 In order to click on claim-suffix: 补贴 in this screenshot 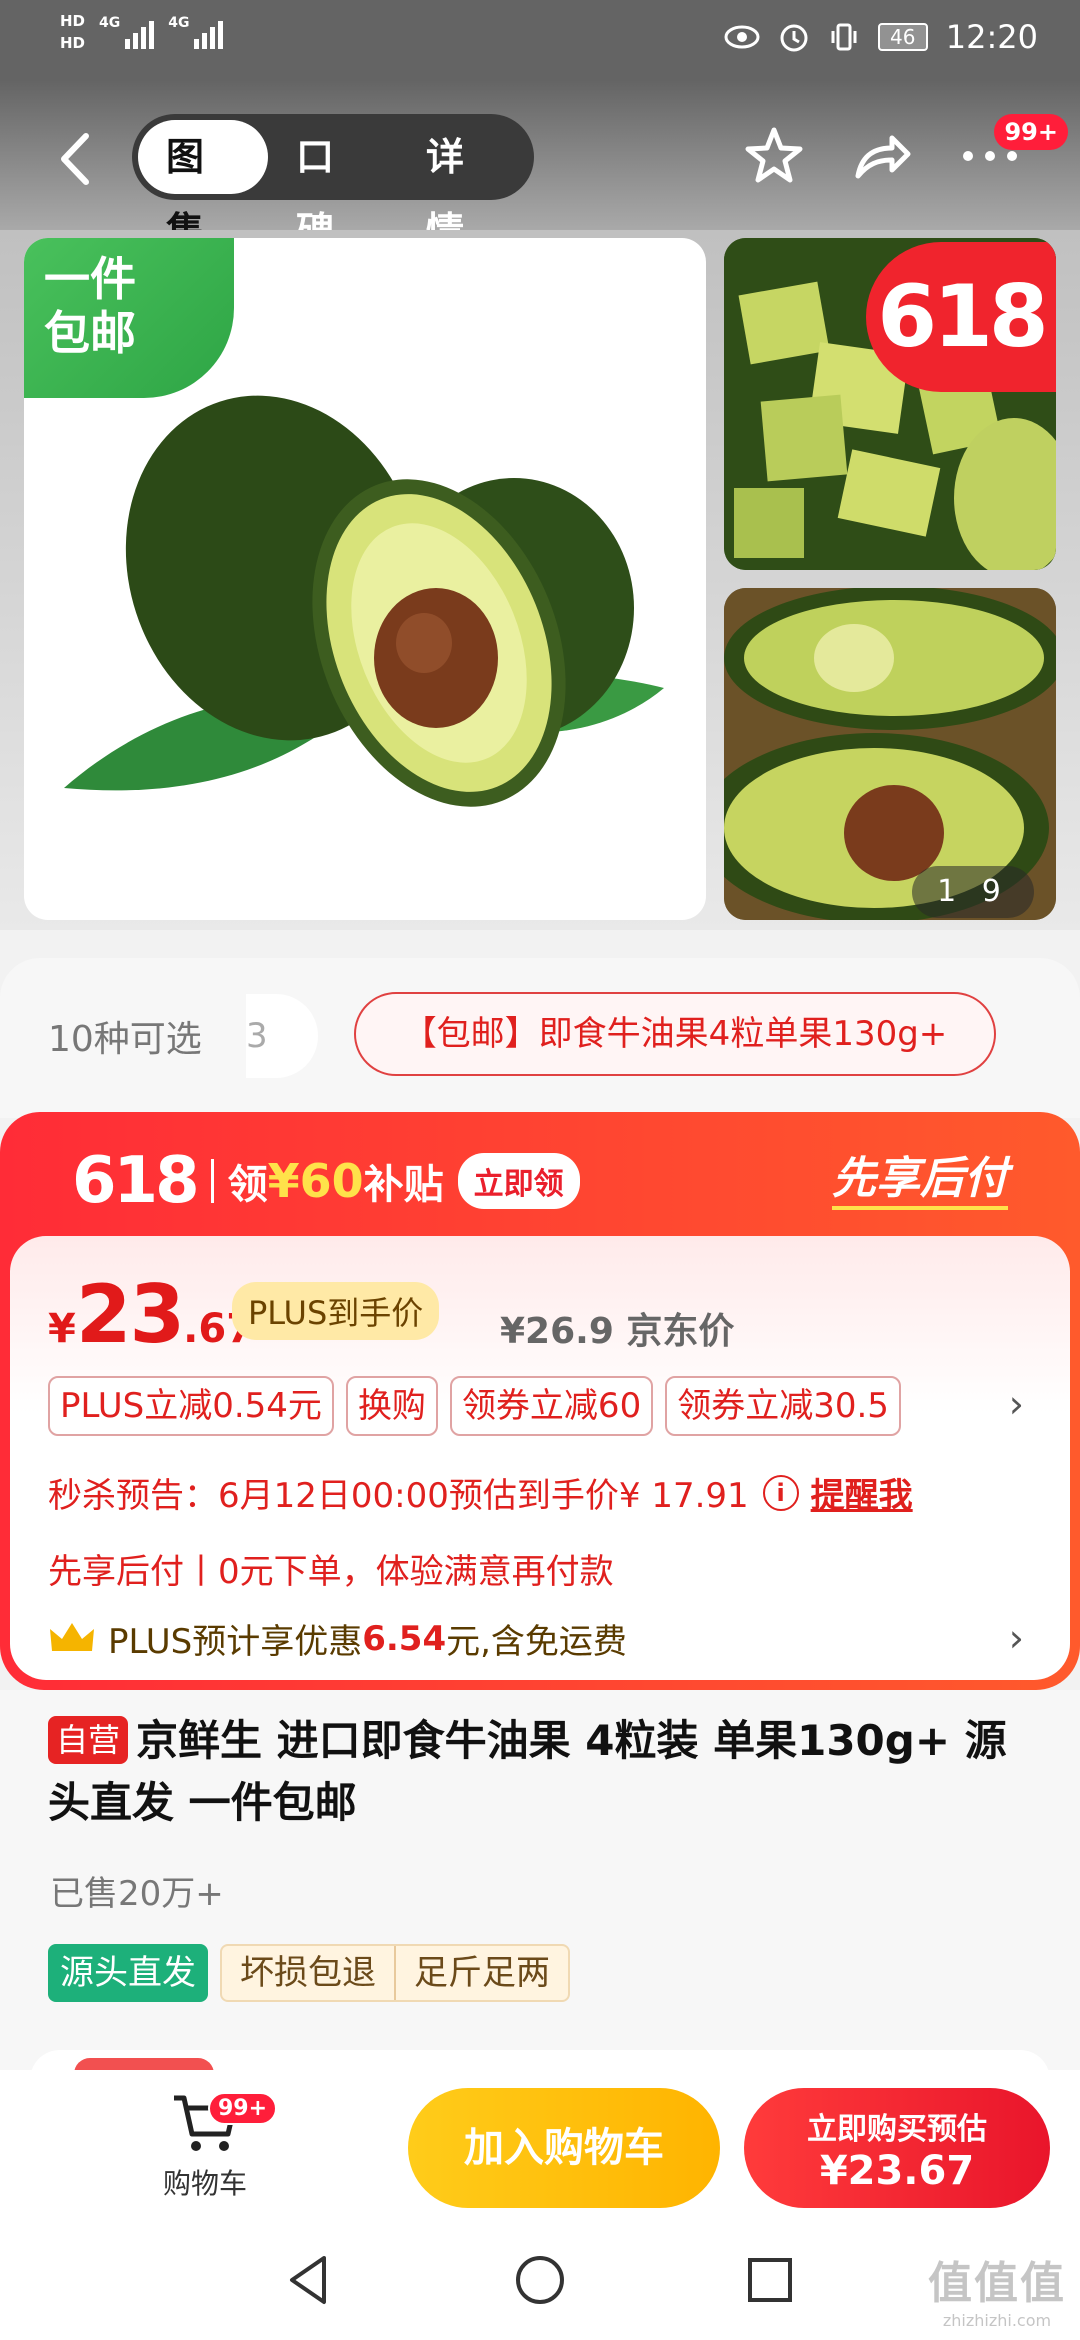, I will do `click(403, 1185)`.